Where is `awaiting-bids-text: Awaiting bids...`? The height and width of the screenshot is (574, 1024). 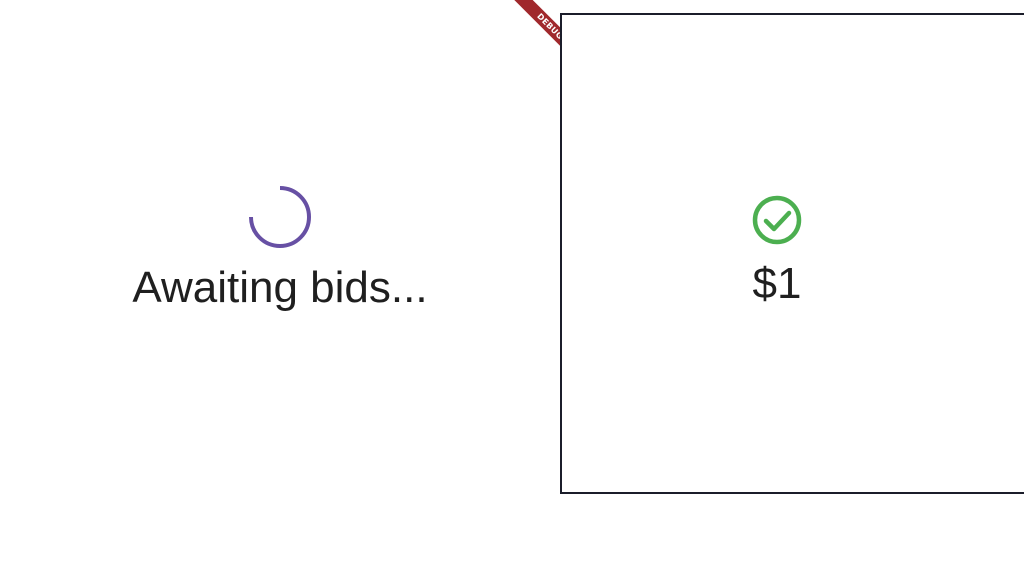
awaiting-bids-text: Awaiting bids... is located at coordinates (280, 287).